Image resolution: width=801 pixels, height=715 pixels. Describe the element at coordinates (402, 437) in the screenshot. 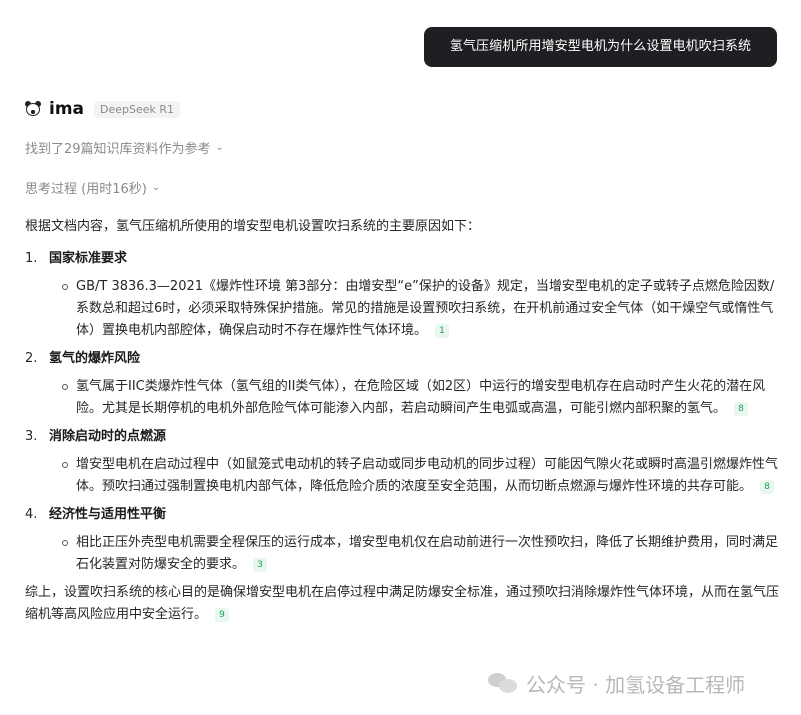

I see `section-title: 3. 消除启动时的点燃源` at that location.